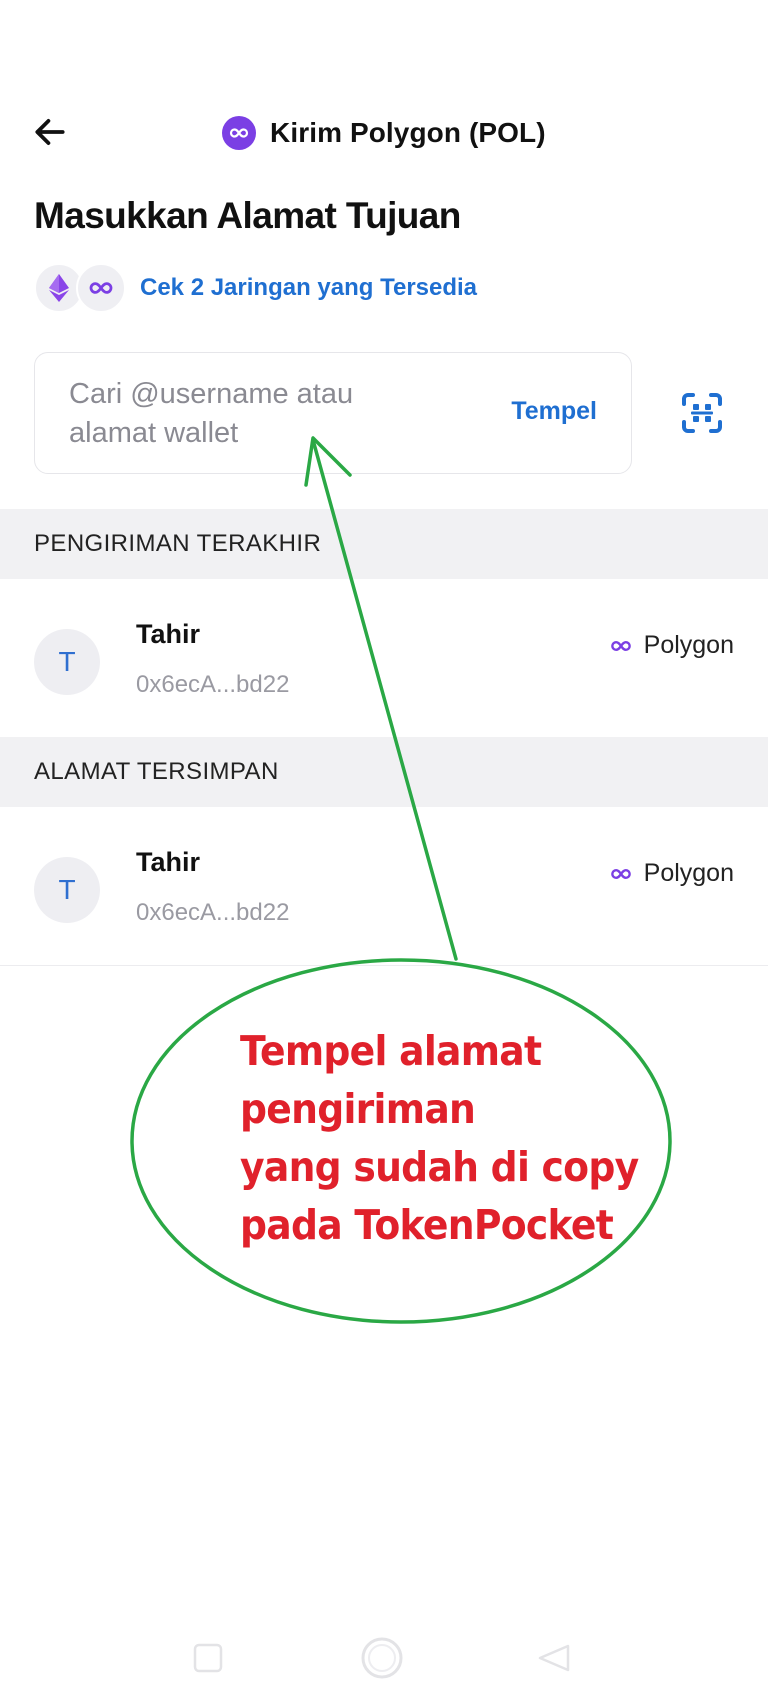 The height and width of the screenshot is (1707, 768). I want to click on header: Kirim Polygon (POL), so click(384, 133).